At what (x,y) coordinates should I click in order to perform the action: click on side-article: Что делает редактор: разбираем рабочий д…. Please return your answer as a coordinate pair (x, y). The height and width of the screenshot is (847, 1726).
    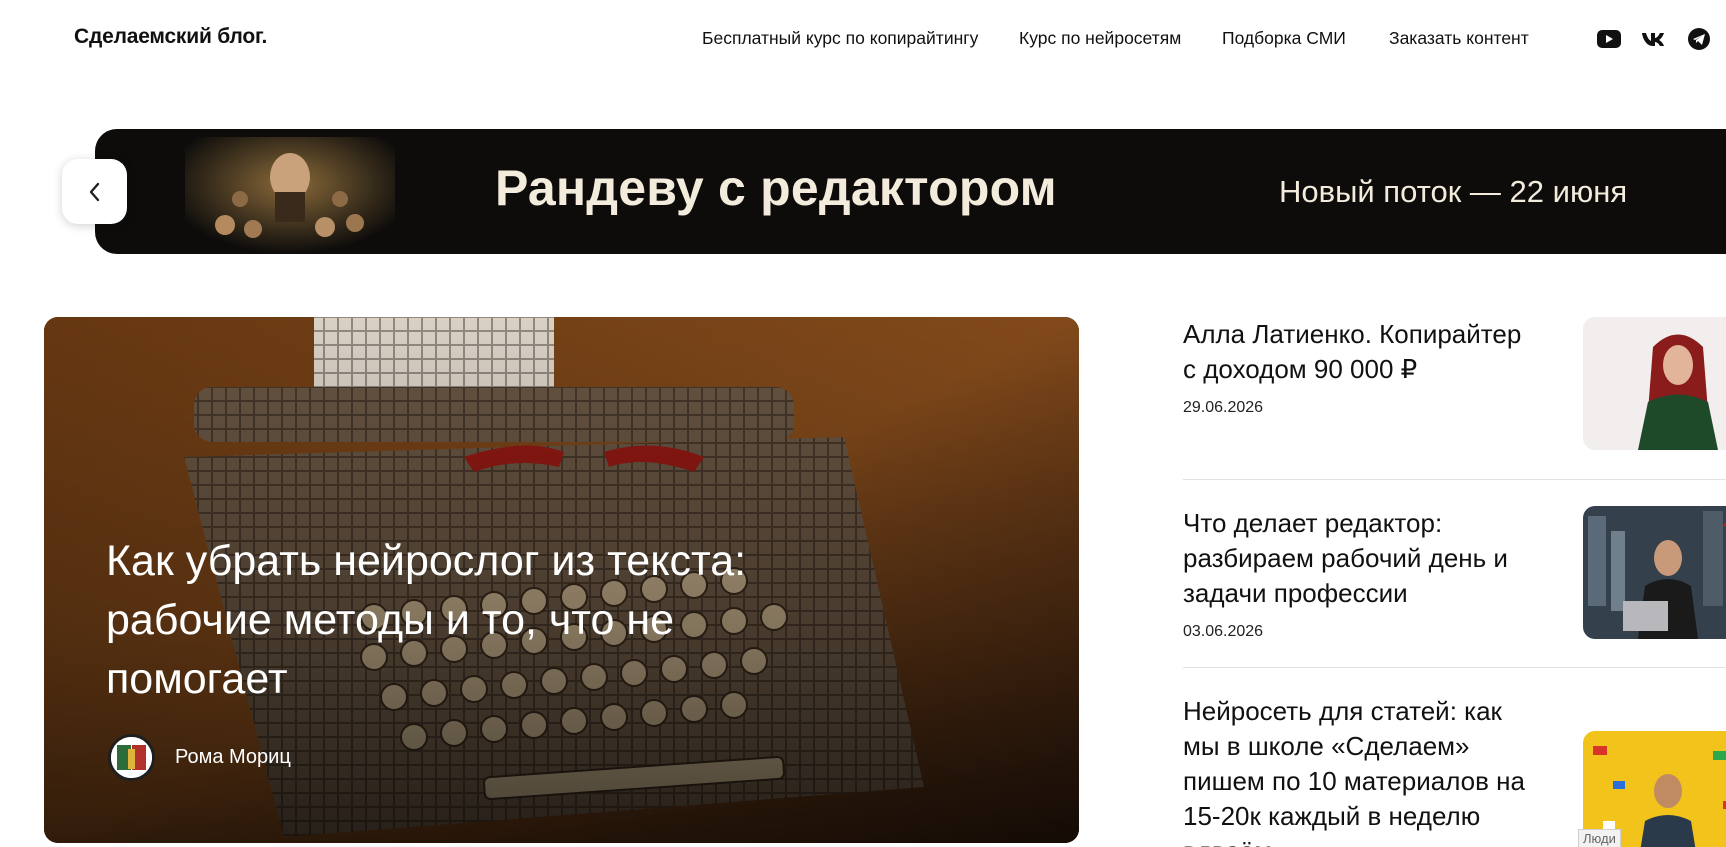
    Looking at the image, I should click on (1454, 573).